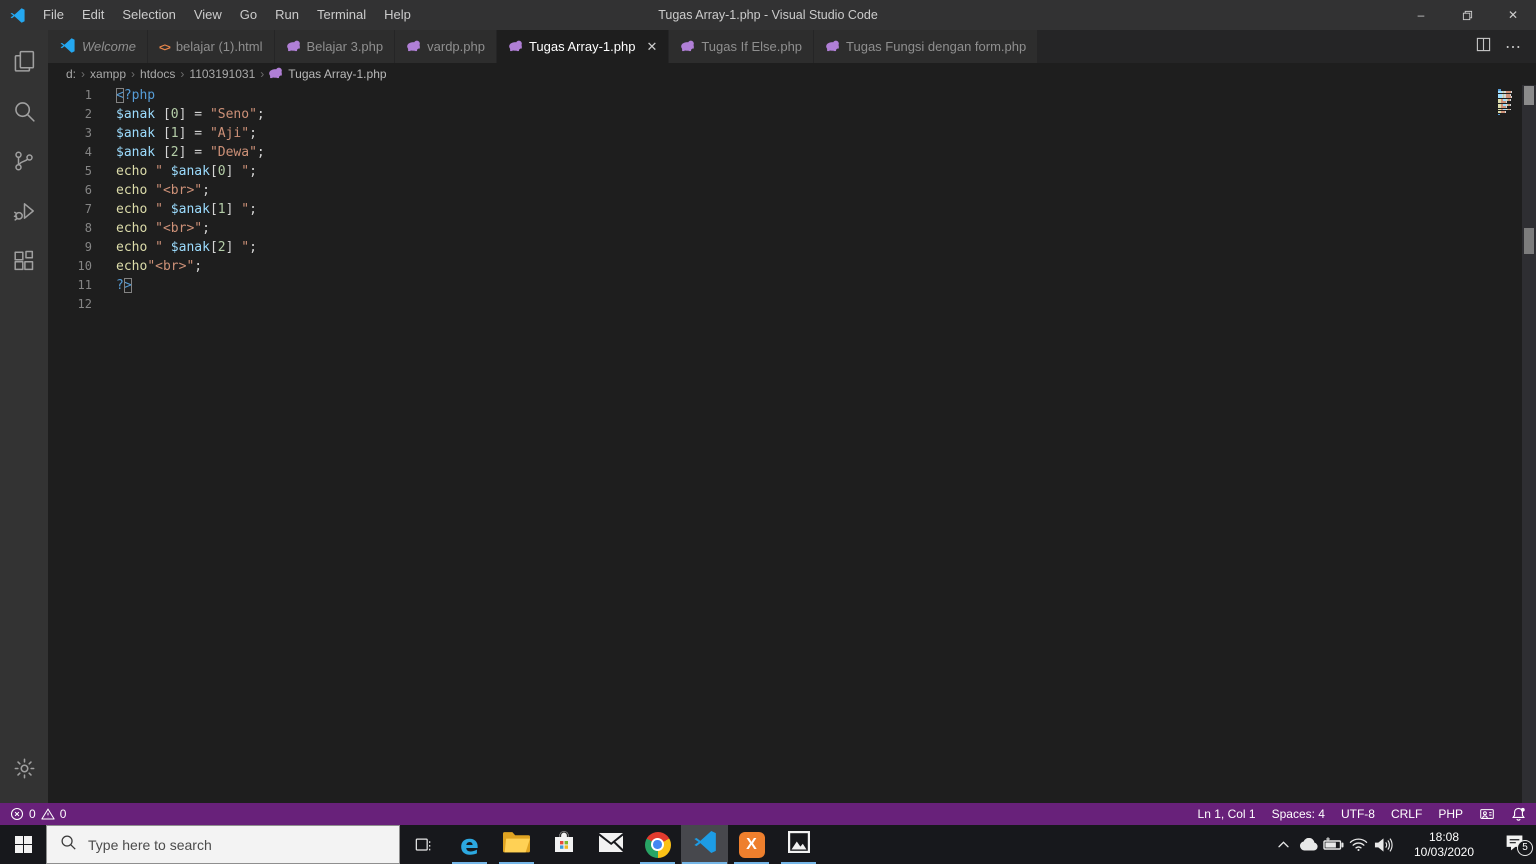 The width and height of the screenshot is (1536, 864). What do you see at coordinates (208, 15) in the screenshot?
I see `menu-view: View` at bounding box center [208, 15].